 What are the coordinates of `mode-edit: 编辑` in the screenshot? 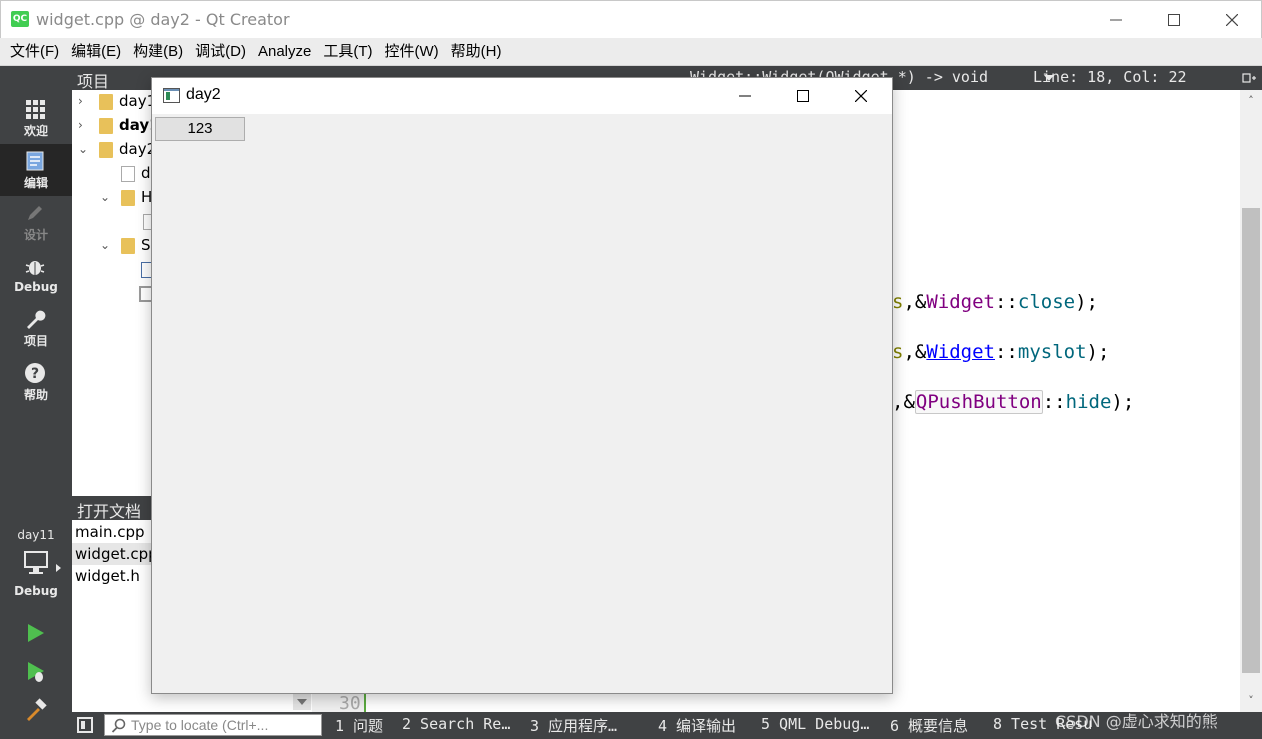 It's located at (36, 170).